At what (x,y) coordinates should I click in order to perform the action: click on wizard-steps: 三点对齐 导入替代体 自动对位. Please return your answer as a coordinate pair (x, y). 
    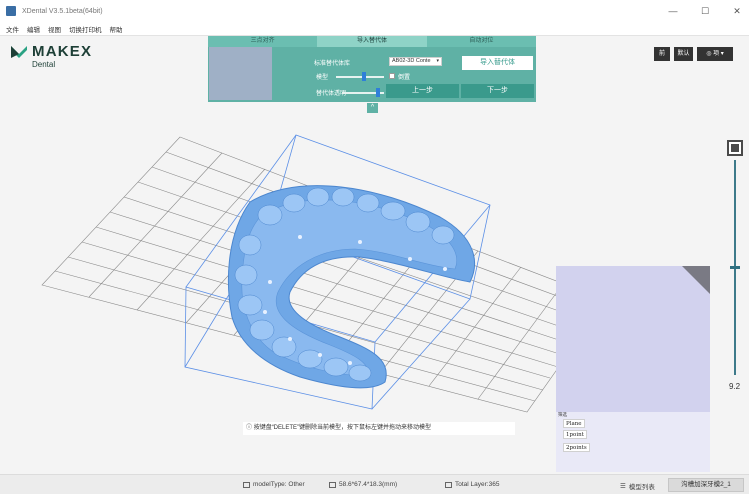
    Looking at the image, I should click on (372, 41).